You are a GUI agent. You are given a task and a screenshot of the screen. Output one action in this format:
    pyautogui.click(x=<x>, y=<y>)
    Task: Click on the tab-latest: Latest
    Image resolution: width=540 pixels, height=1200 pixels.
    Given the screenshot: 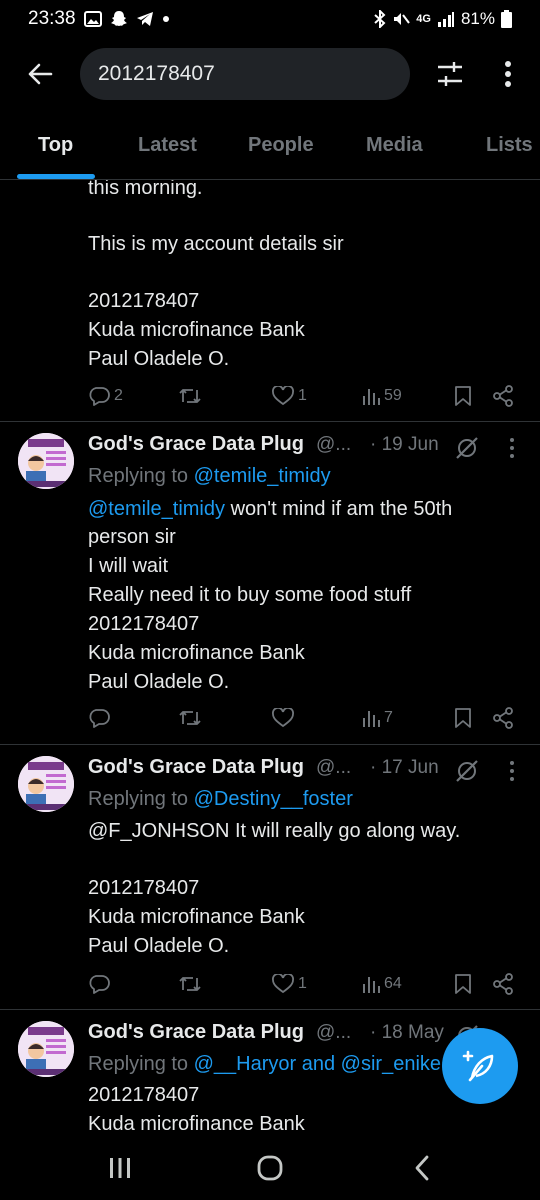 What is the action you would take?
    pyautogui.click(x=167, y=145)
    